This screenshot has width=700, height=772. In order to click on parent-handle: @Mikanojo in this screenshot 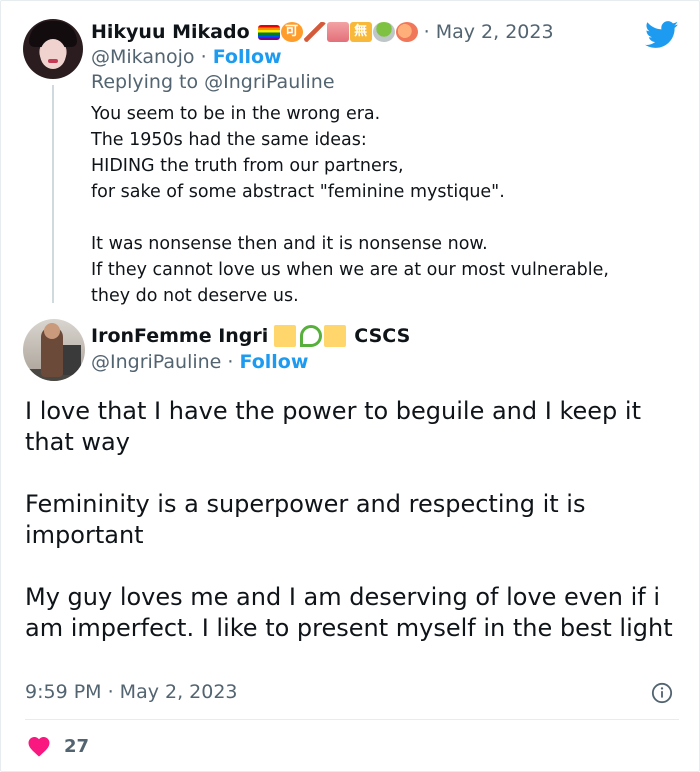, I will do `click(143, 57)`.